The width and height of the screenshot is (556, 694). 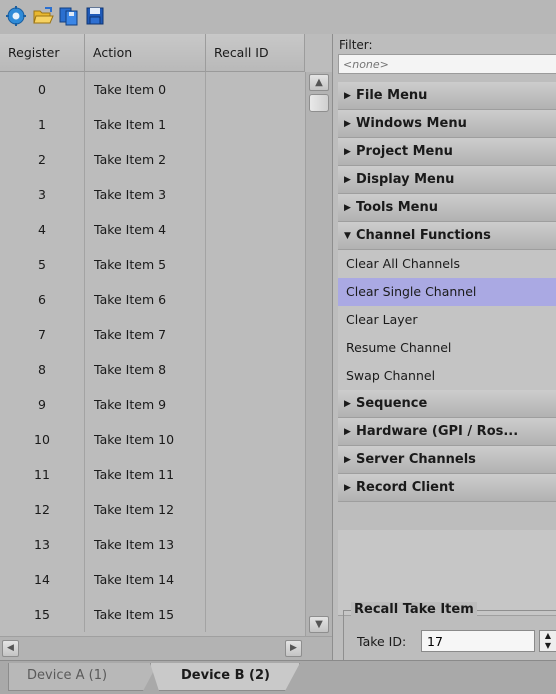 I want to click on table-row: 5 Take Item 5, so click(x=152, y=264).